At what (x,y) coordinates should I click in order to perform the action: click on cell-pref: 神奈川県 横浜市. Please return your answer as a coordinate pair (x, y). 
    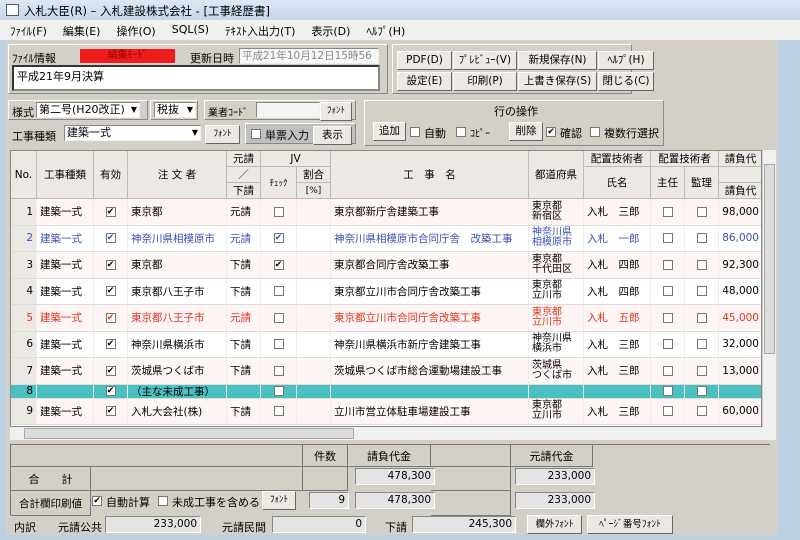
    Looking at the image, I should click on (556, 344).